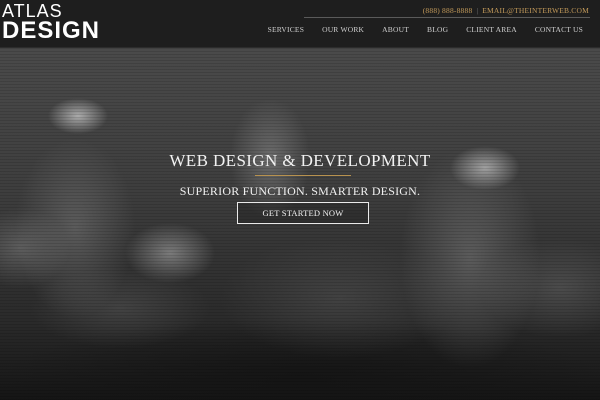  What do you see at coordinates (300, 191) in the screenshot?
I see `hero-subtitle: SUPERIOR FUNCTION. SMARTER DESIGN.` at bounding box center [300, 191].